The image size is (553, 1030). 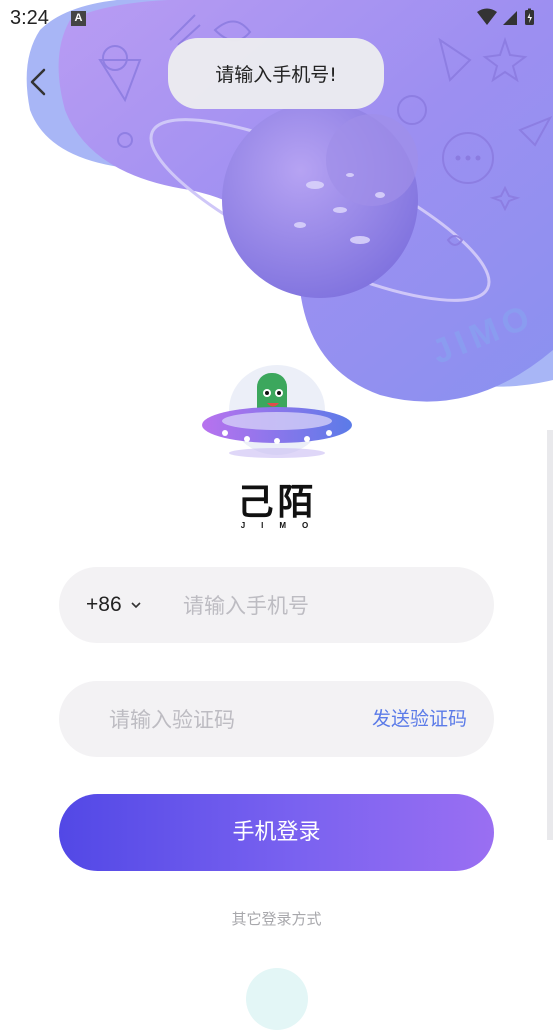 I want to click on country-code-label: +86, so click(x=104, y=604).